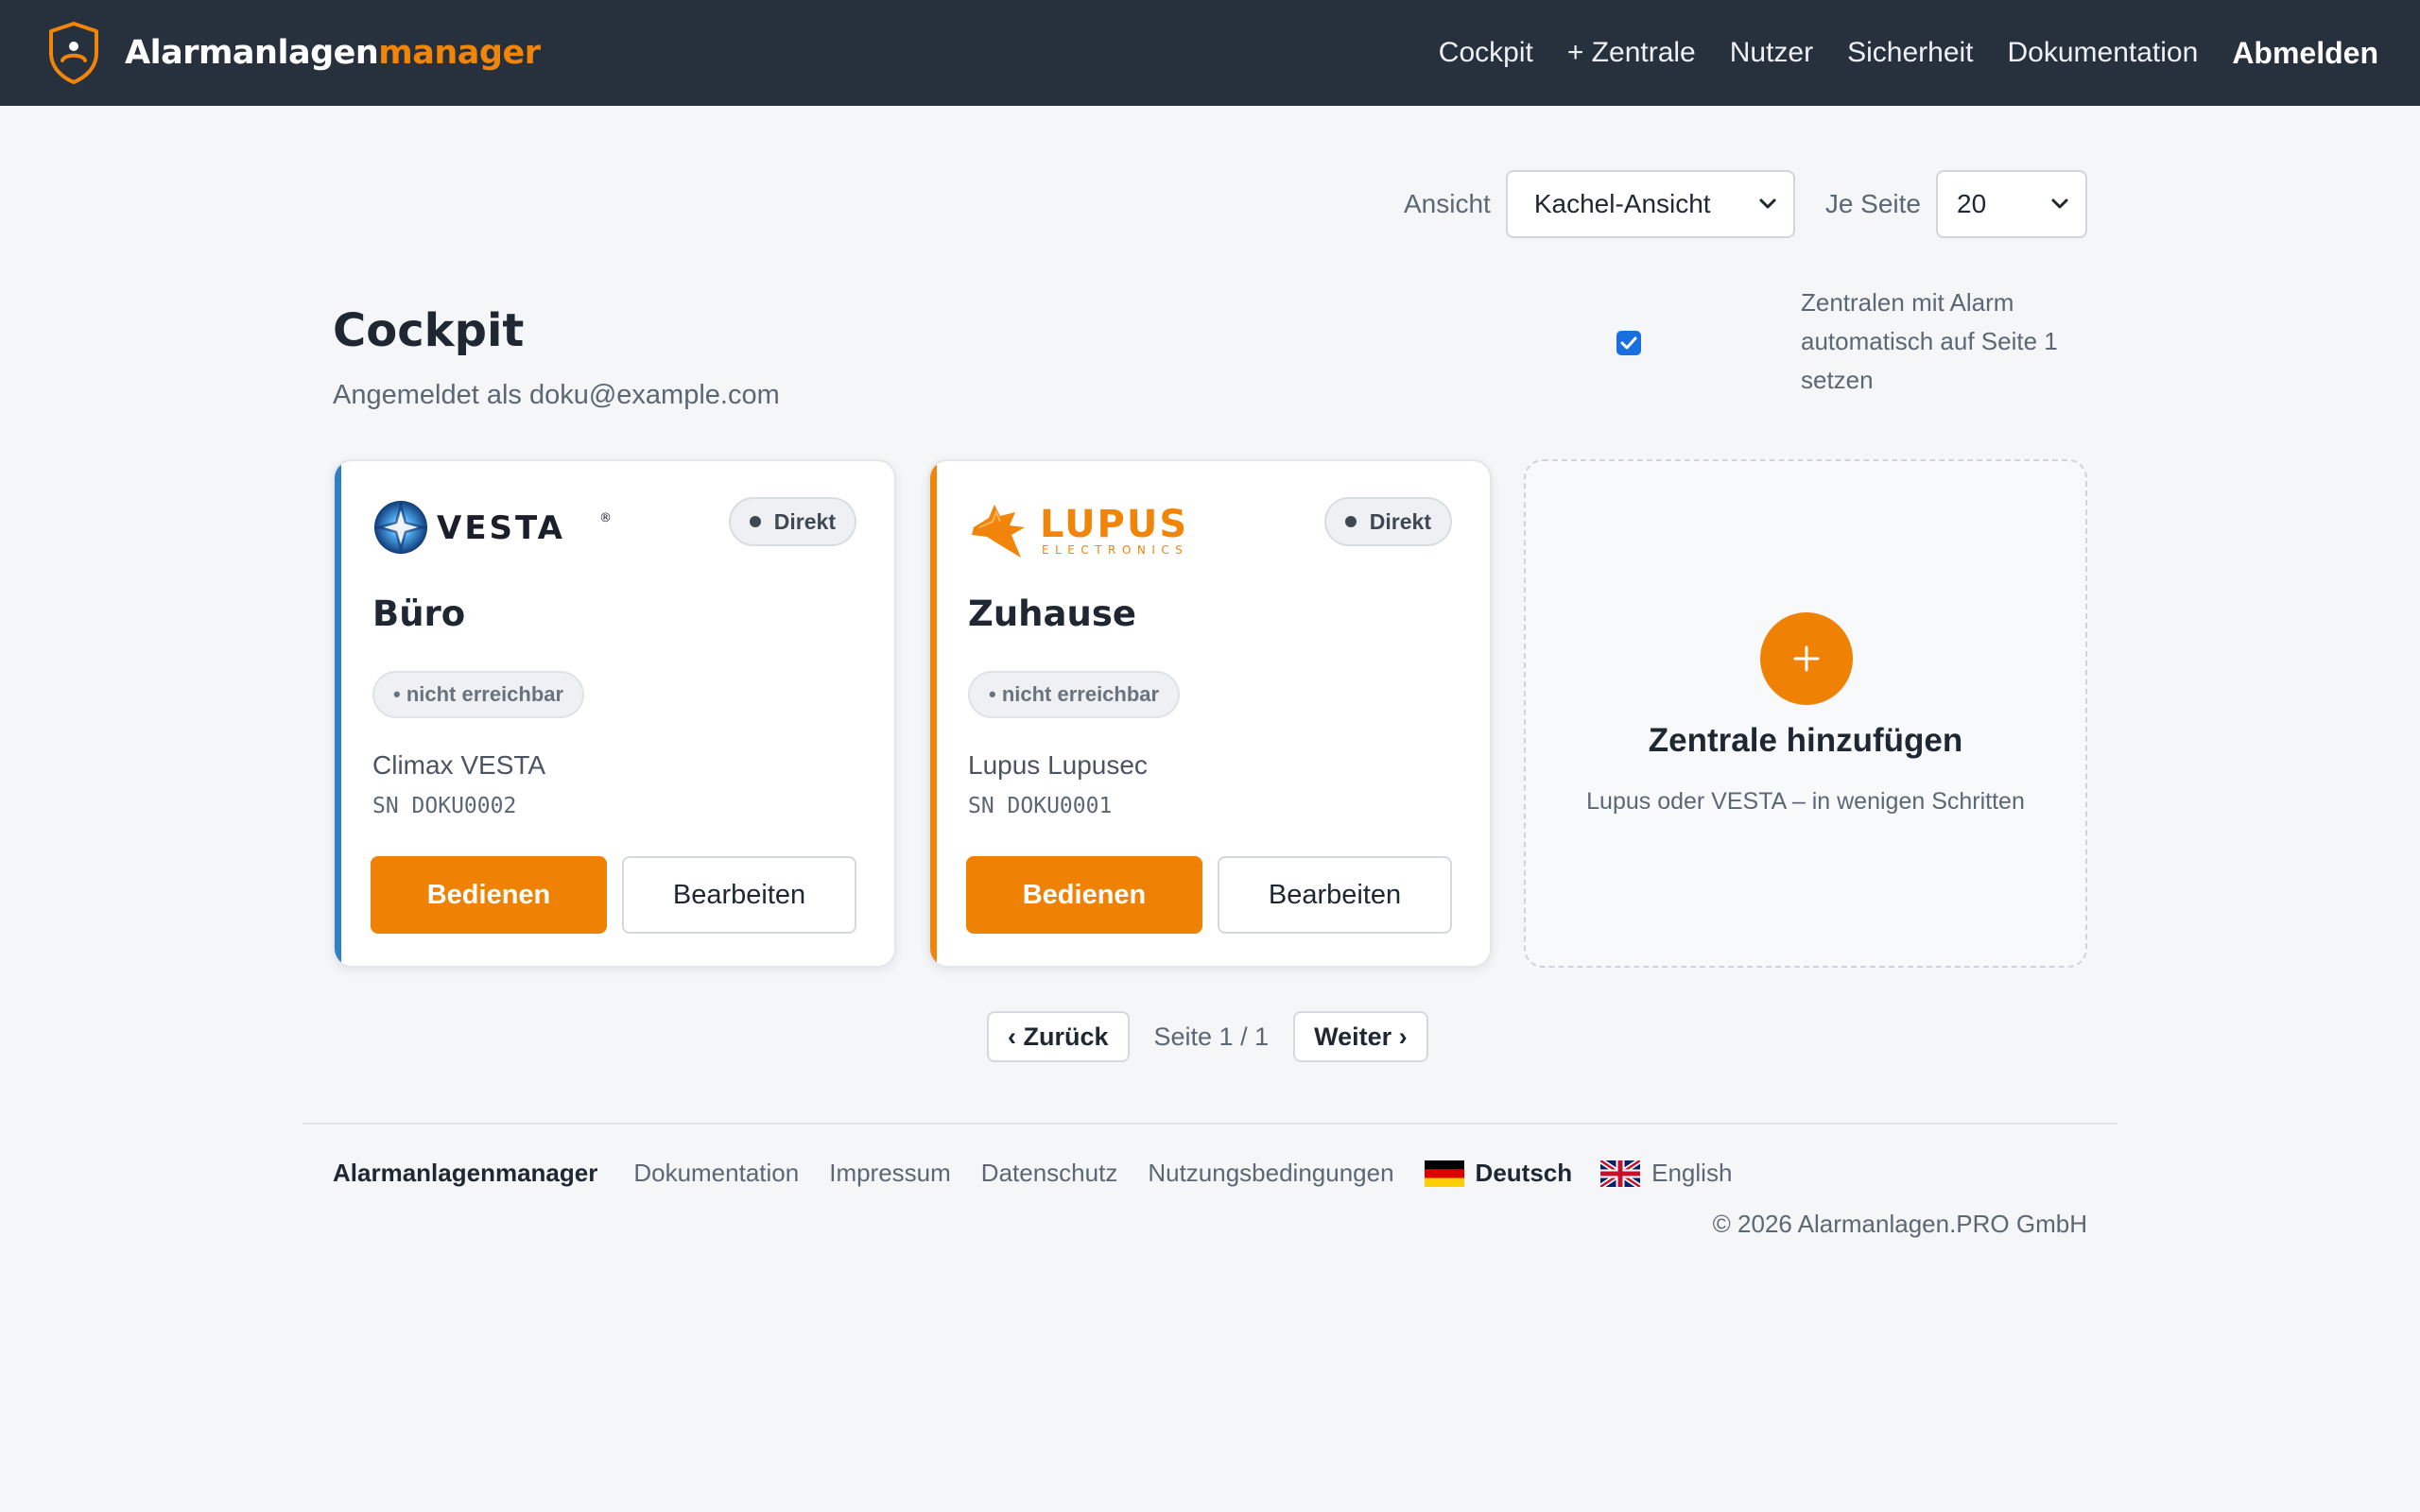 Image resolution: width=2420 pixels, height=1512 pixels. I want to click on panel-model: Climax VESTA, so click(459, 765).